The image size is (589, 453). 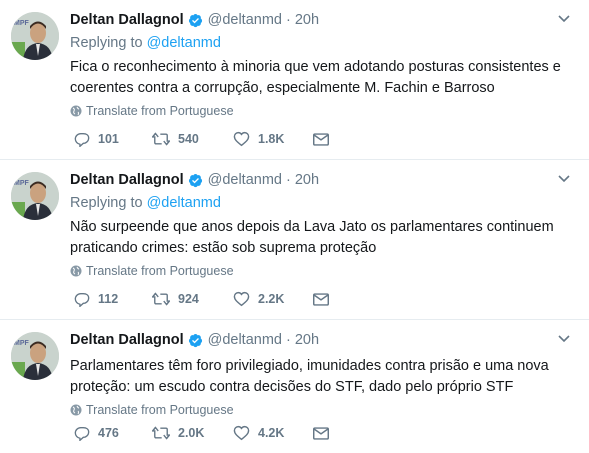 I want to click on retweet-button: 540, so click(x=192, y=139).